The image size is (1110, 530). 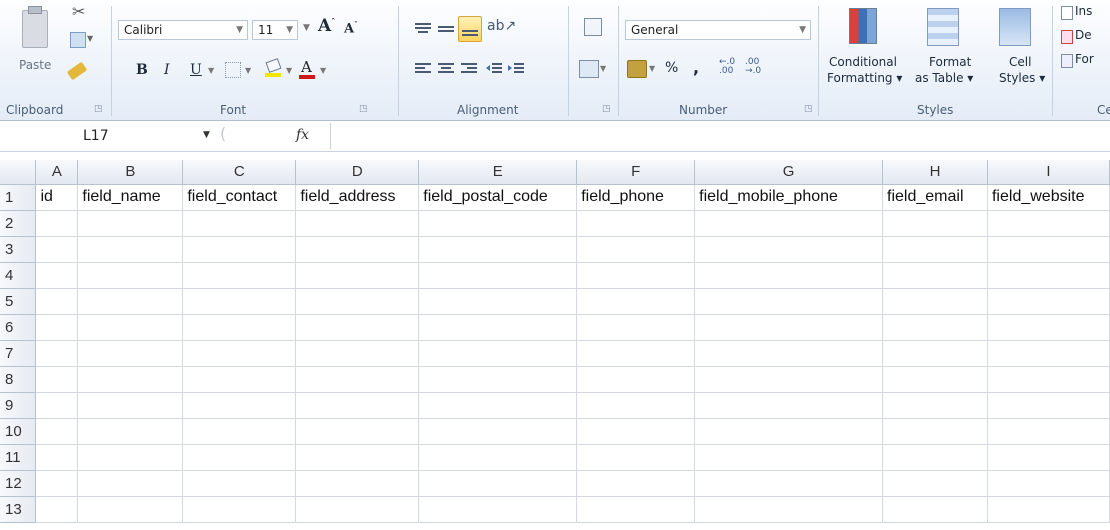 I want to click on align-top-icon, so click(x=423, y=29).